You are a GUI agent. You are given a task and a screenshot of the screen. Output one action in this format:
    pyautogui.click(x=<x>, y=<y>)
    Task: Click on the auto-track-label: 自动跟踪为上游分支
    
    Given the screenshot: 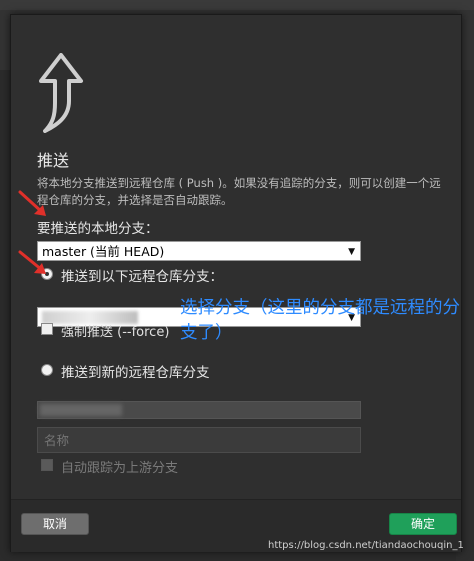 What is the action you would take?
    pyautogui.click(x=120, y=468)
    